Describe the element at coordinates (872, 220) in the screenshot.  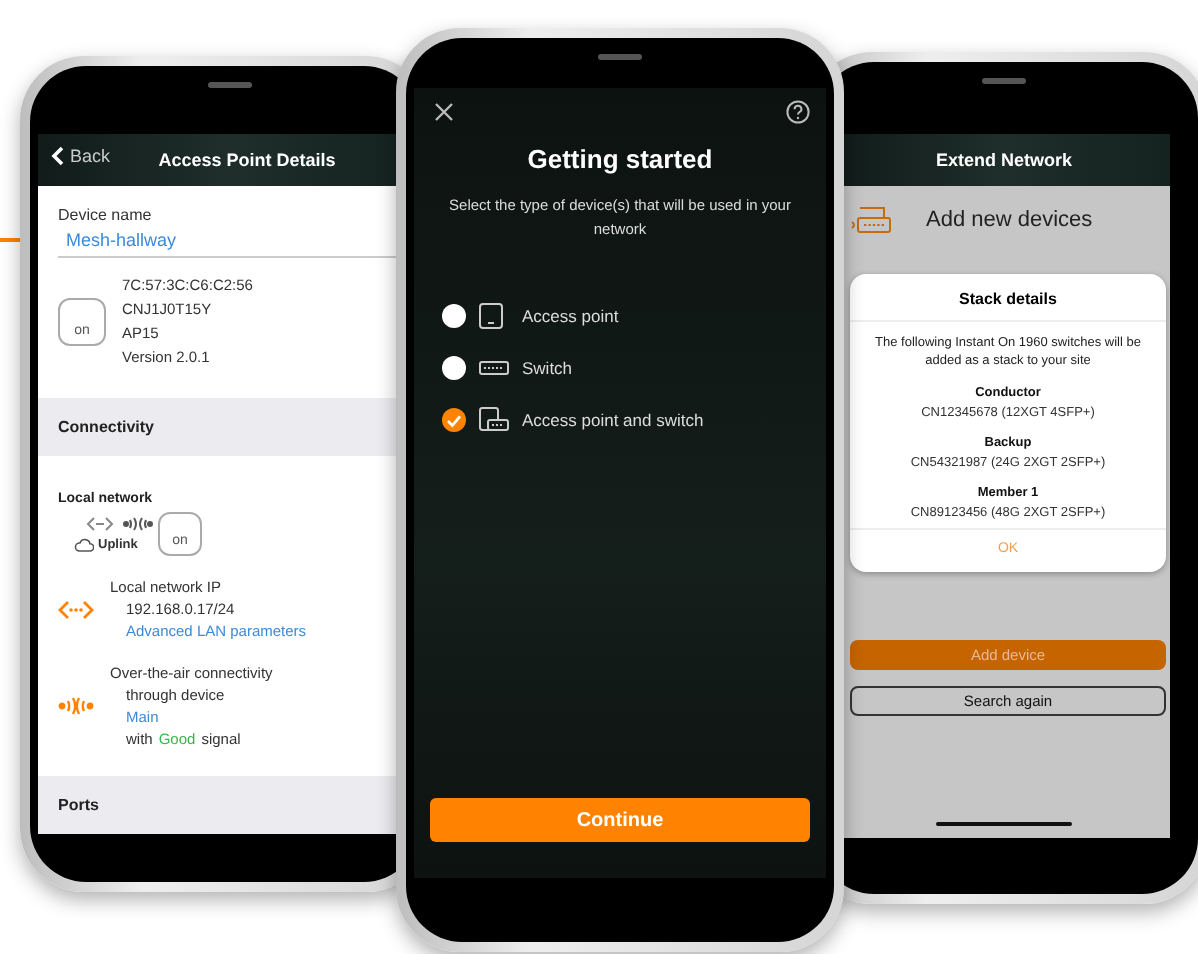
I see `switch-icon` at that location.